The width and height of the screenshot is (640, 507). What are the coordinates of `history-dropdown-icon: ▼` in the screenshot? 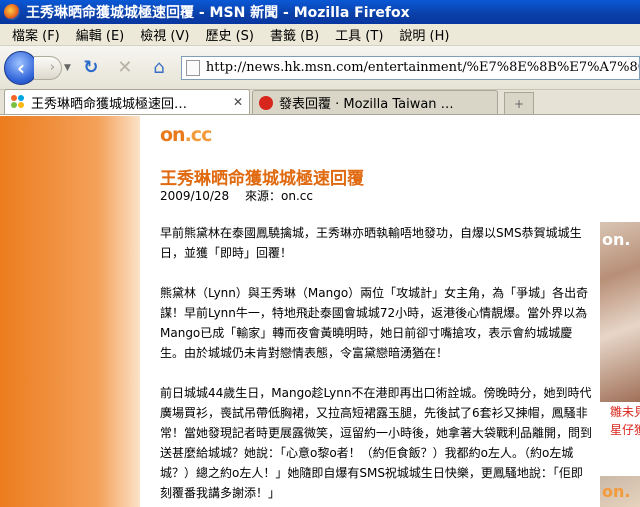 It's located at (67, 68).